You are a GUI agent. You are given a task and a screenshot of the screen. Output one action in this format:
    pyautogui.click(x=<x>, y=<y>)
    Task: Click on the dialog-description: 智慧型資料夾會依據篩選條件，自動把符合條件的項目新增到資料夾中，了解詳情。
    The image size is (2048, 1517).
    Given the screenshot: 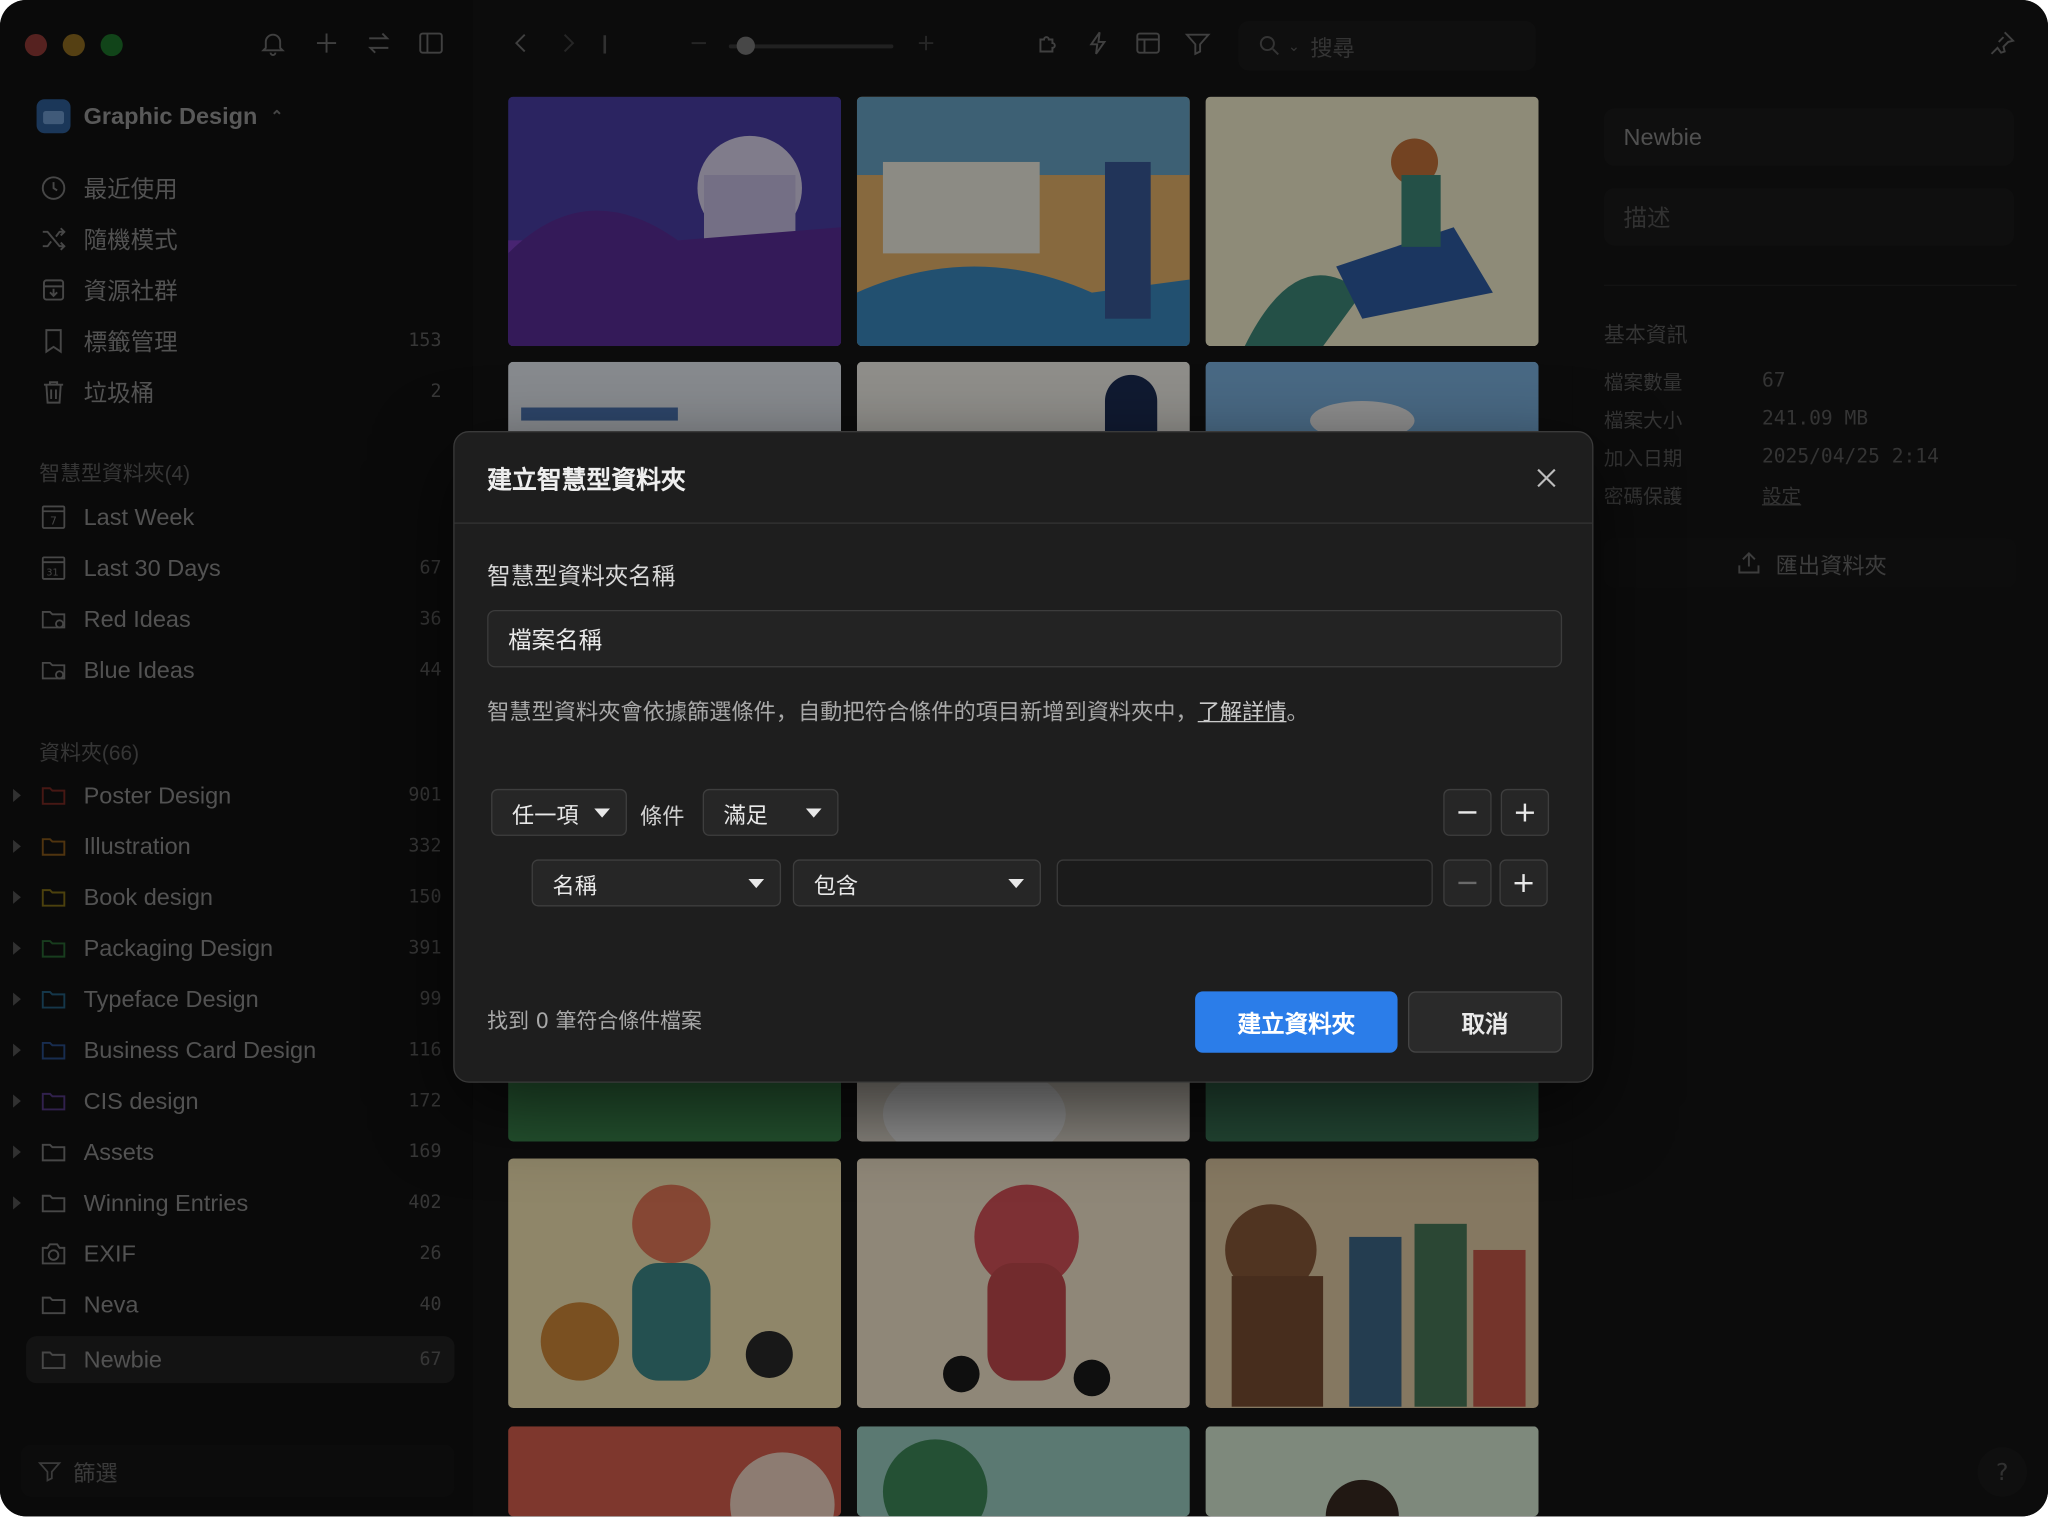 What is the action you would take?
    pyautogui.click(x=898, y=710)
    